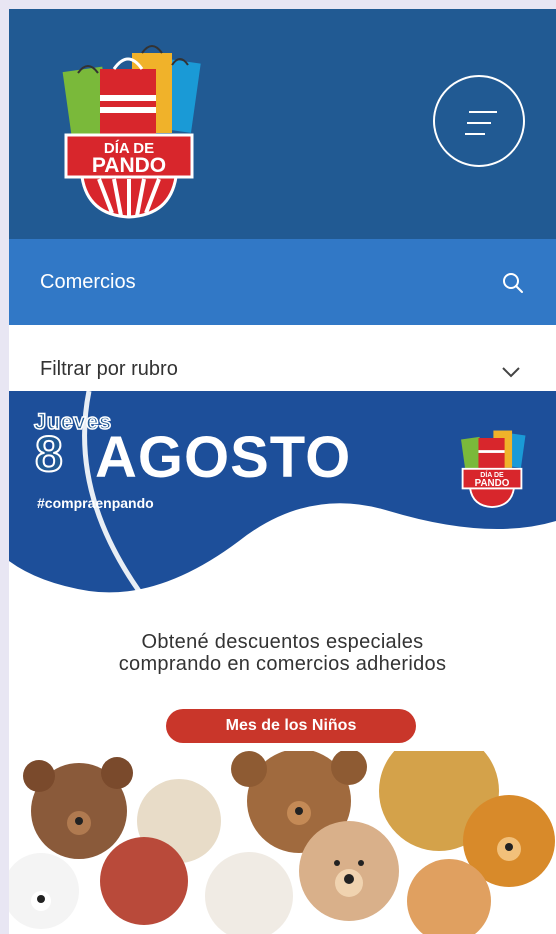 Image resolution: width=556 pixels, height=934 pixels. Describe the element at coordinates (282, 358) in the screenshot. I see `filter-by-category: Filtrar por rubro` at that location.